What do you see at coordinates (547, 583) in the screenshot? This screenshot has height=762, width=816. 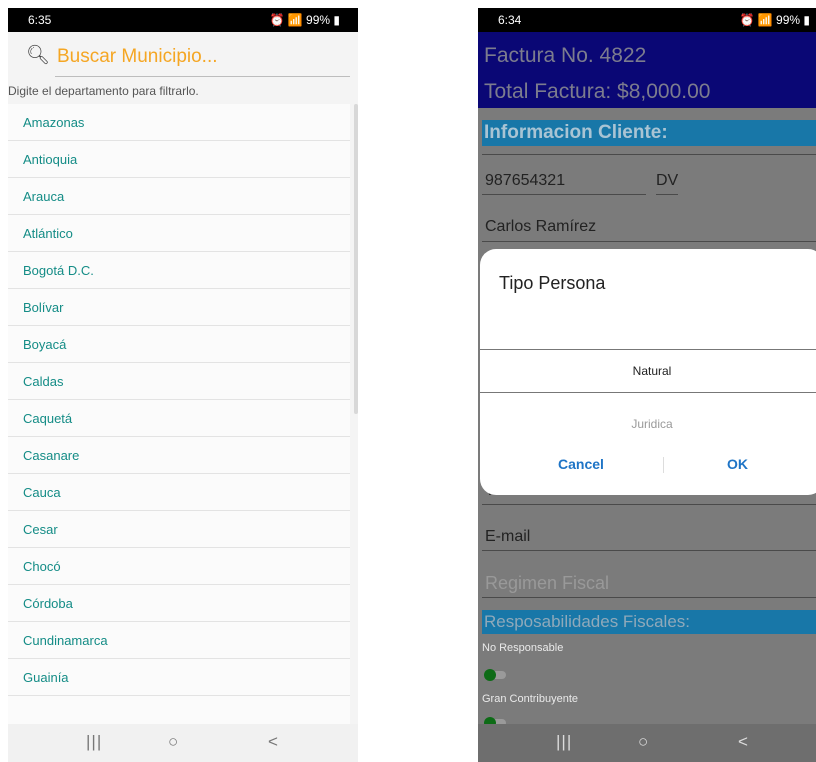 I see `regimen-fiscal-field: Regimen Fiscal` at bounding box center [547, 583].